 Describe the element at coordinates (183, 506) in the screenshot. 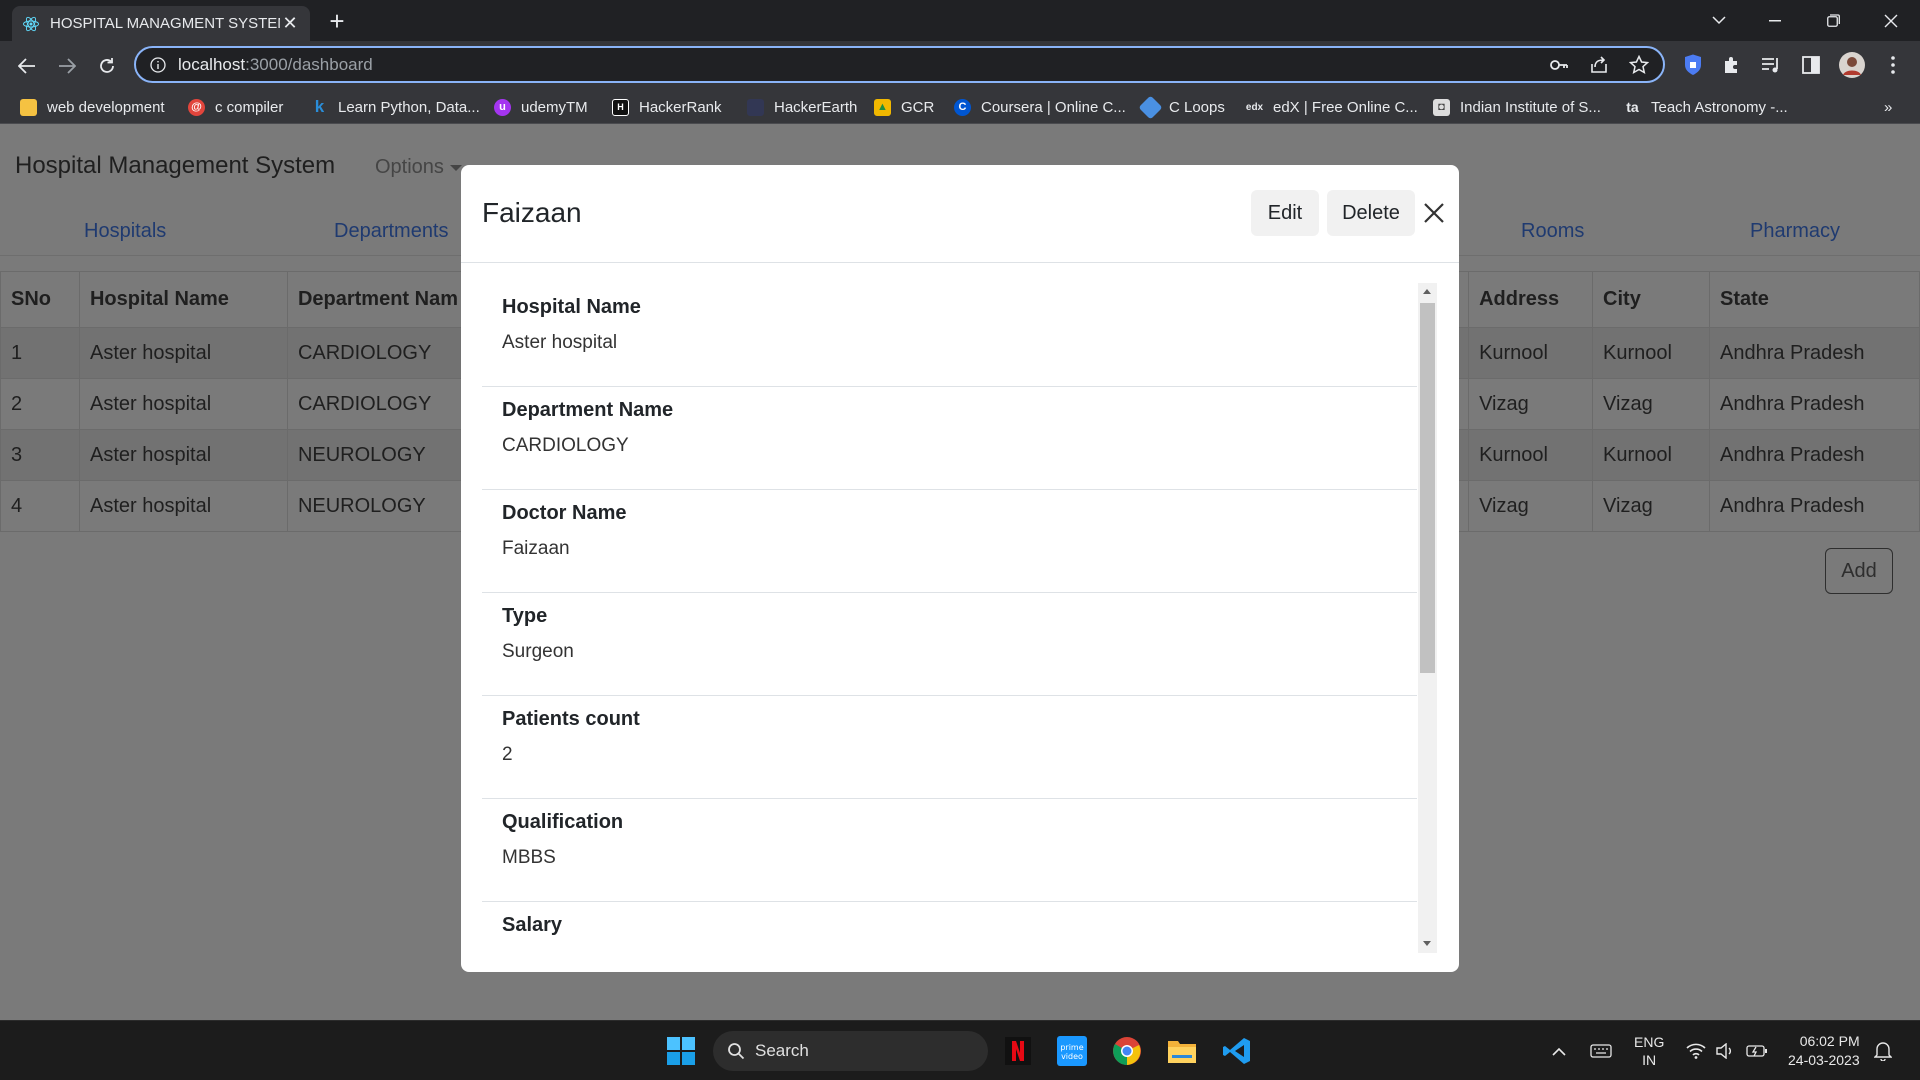

I see `cell: Aster hospital` at that location.